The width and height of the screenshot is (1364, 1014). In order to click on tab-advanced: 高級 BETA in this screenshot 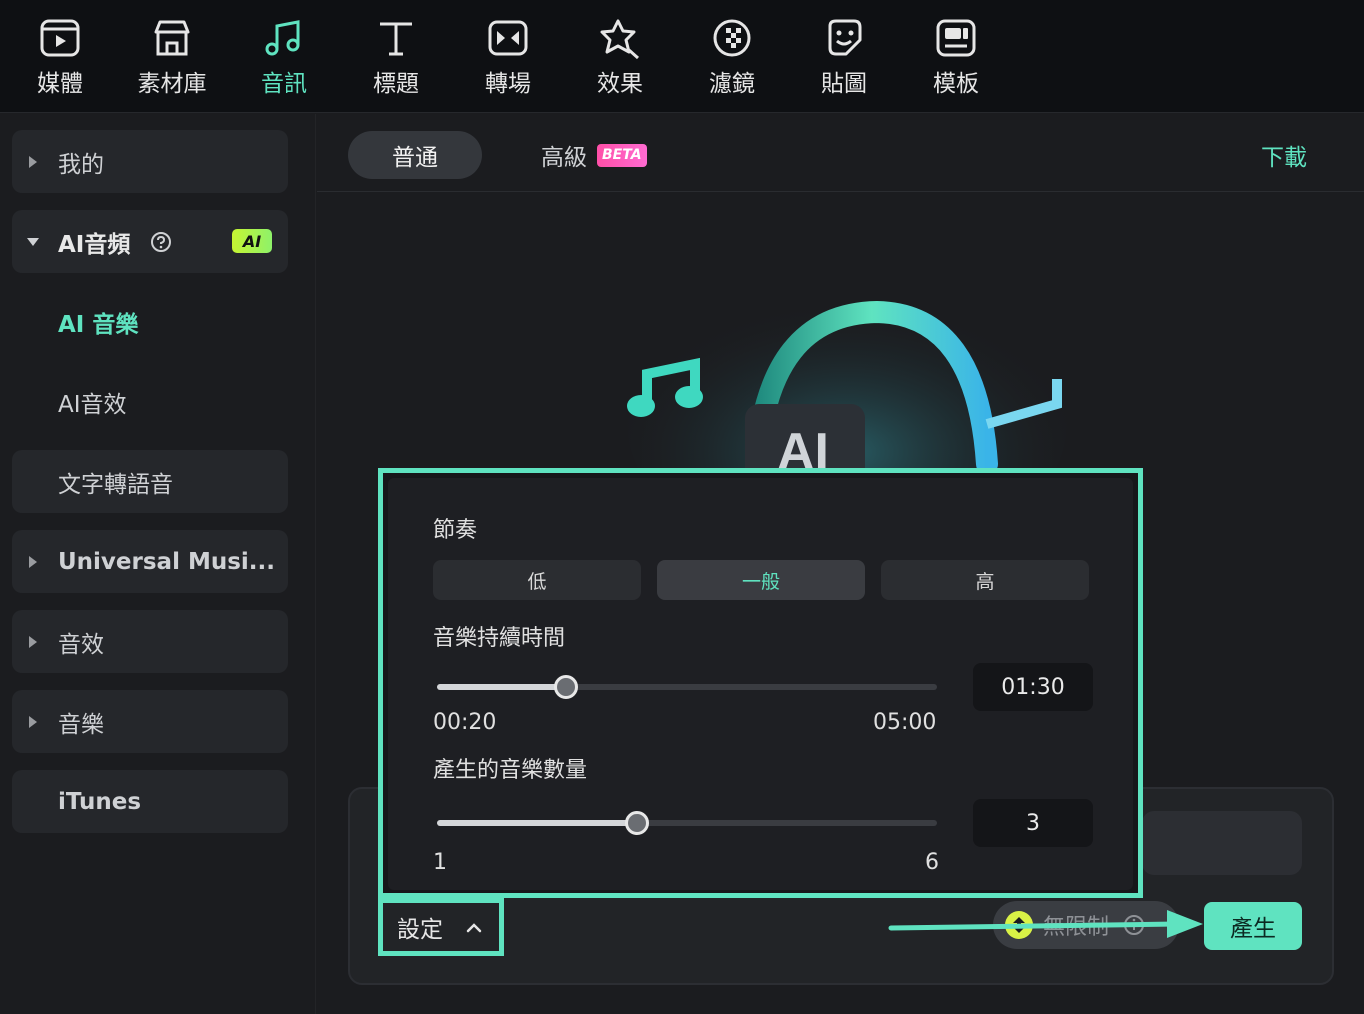, I will do `click(594, 155)`.